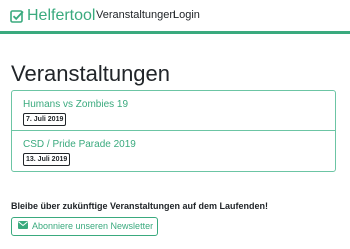 The height and width of the screenshot is (249, 350). What do you see at coordinates (173, 151) in the screenshot?
I see `event-item: CSD / Pride Parade 2019 13. Juli 2019` at bounding box center [173, 151].